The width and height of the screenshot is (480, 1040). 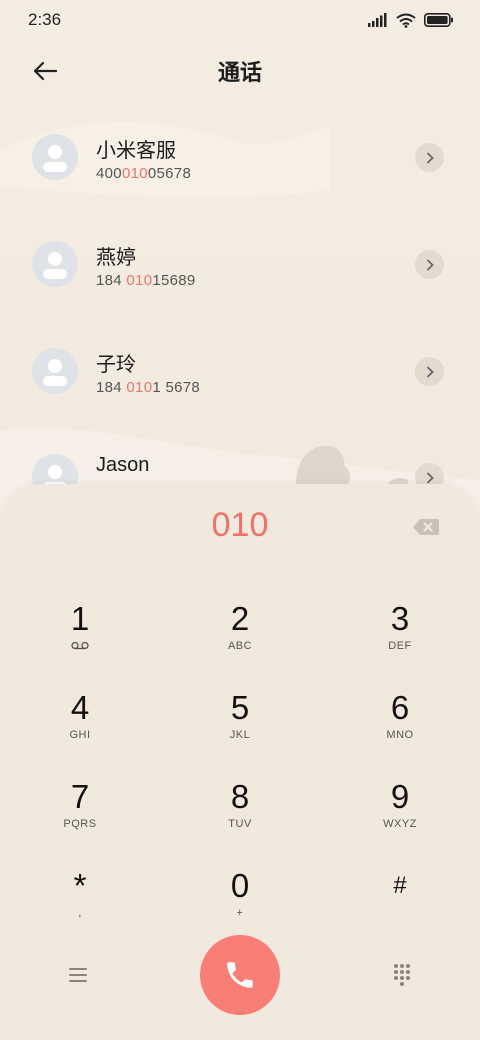 What do you see at coordinates (400, 723) in the screenshot?
I see `key-6: 6 MNO` at bounding box center [400, 723].